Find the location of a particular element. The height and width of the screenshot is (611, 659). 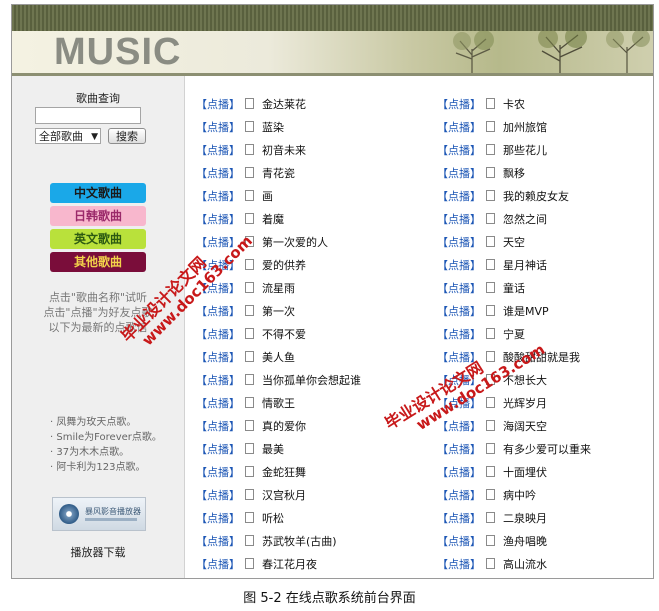

song-name-link: 美人鱼 is located at coordinates (278, 357).